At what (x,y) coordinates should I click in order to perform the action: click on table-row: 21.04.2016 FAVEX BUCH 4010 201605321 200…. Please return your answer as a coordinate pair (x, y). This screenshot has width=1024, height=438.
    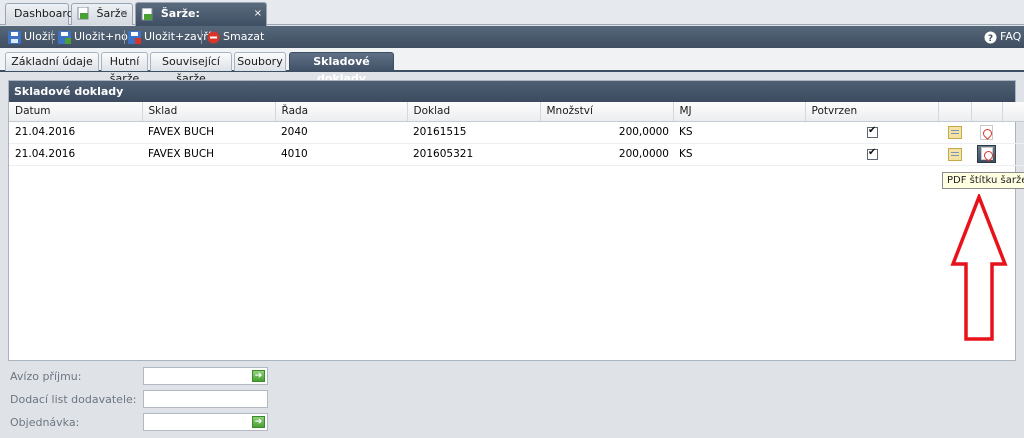
    Looking at the image, I should click on (516, 154).